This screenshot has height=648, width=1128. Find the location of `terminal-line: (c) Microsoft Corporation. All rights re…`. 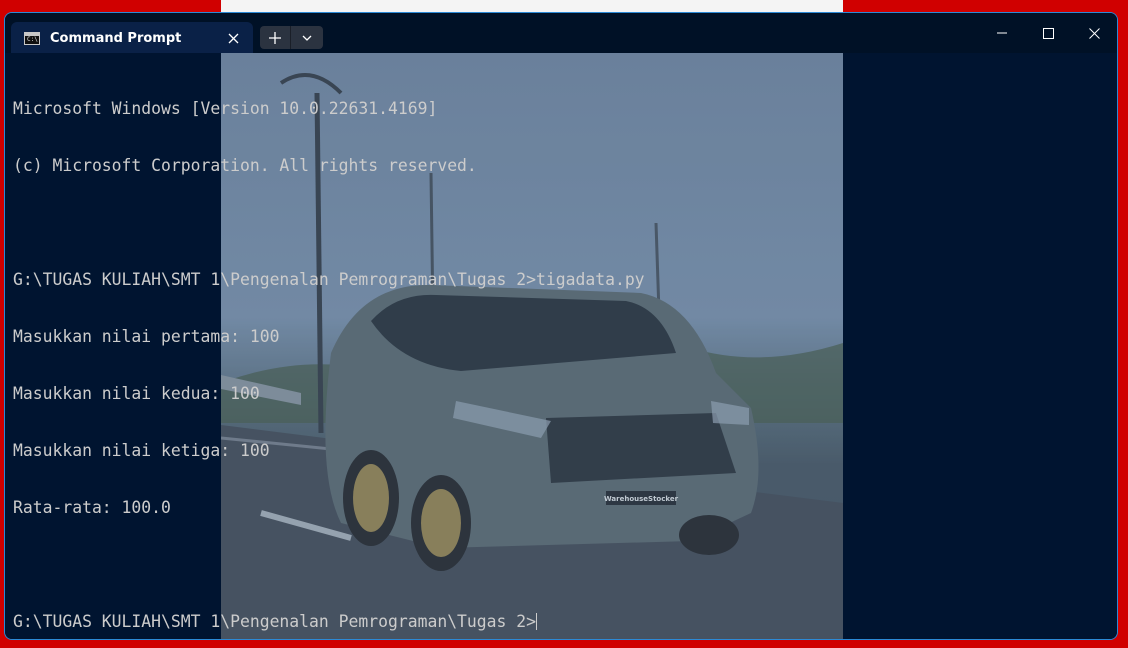

terminal-line: (c) Microsoft Corporation. All rights re… is located at coordinates (245, 165).